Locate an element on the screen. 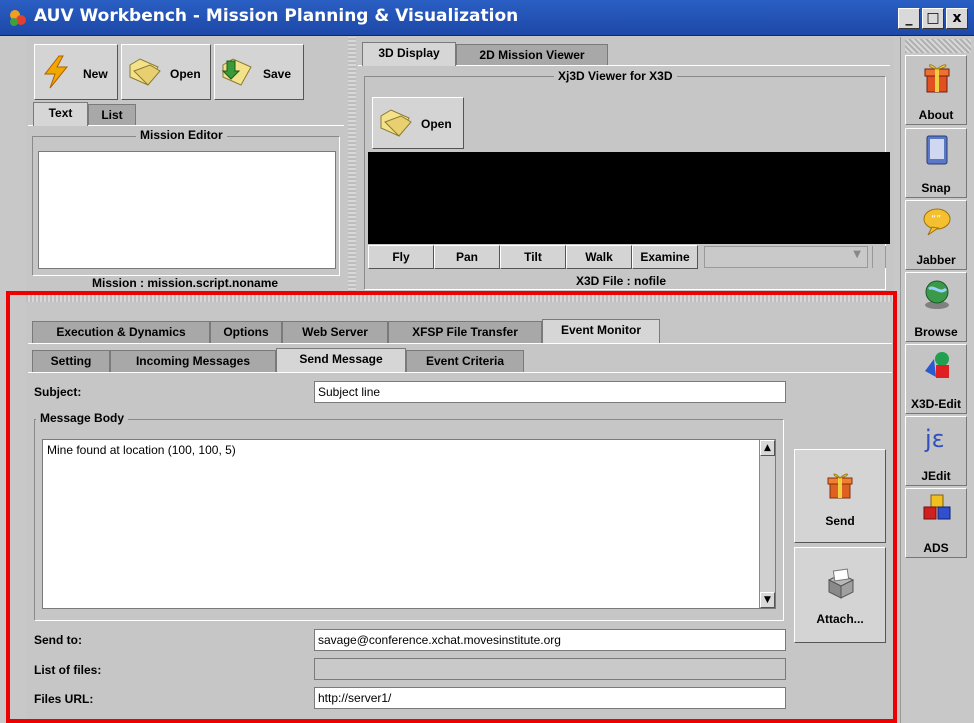 Image resolution: width=974 pixels, height=723 pixels. send-label: Send is located at coordinates (840, 521).